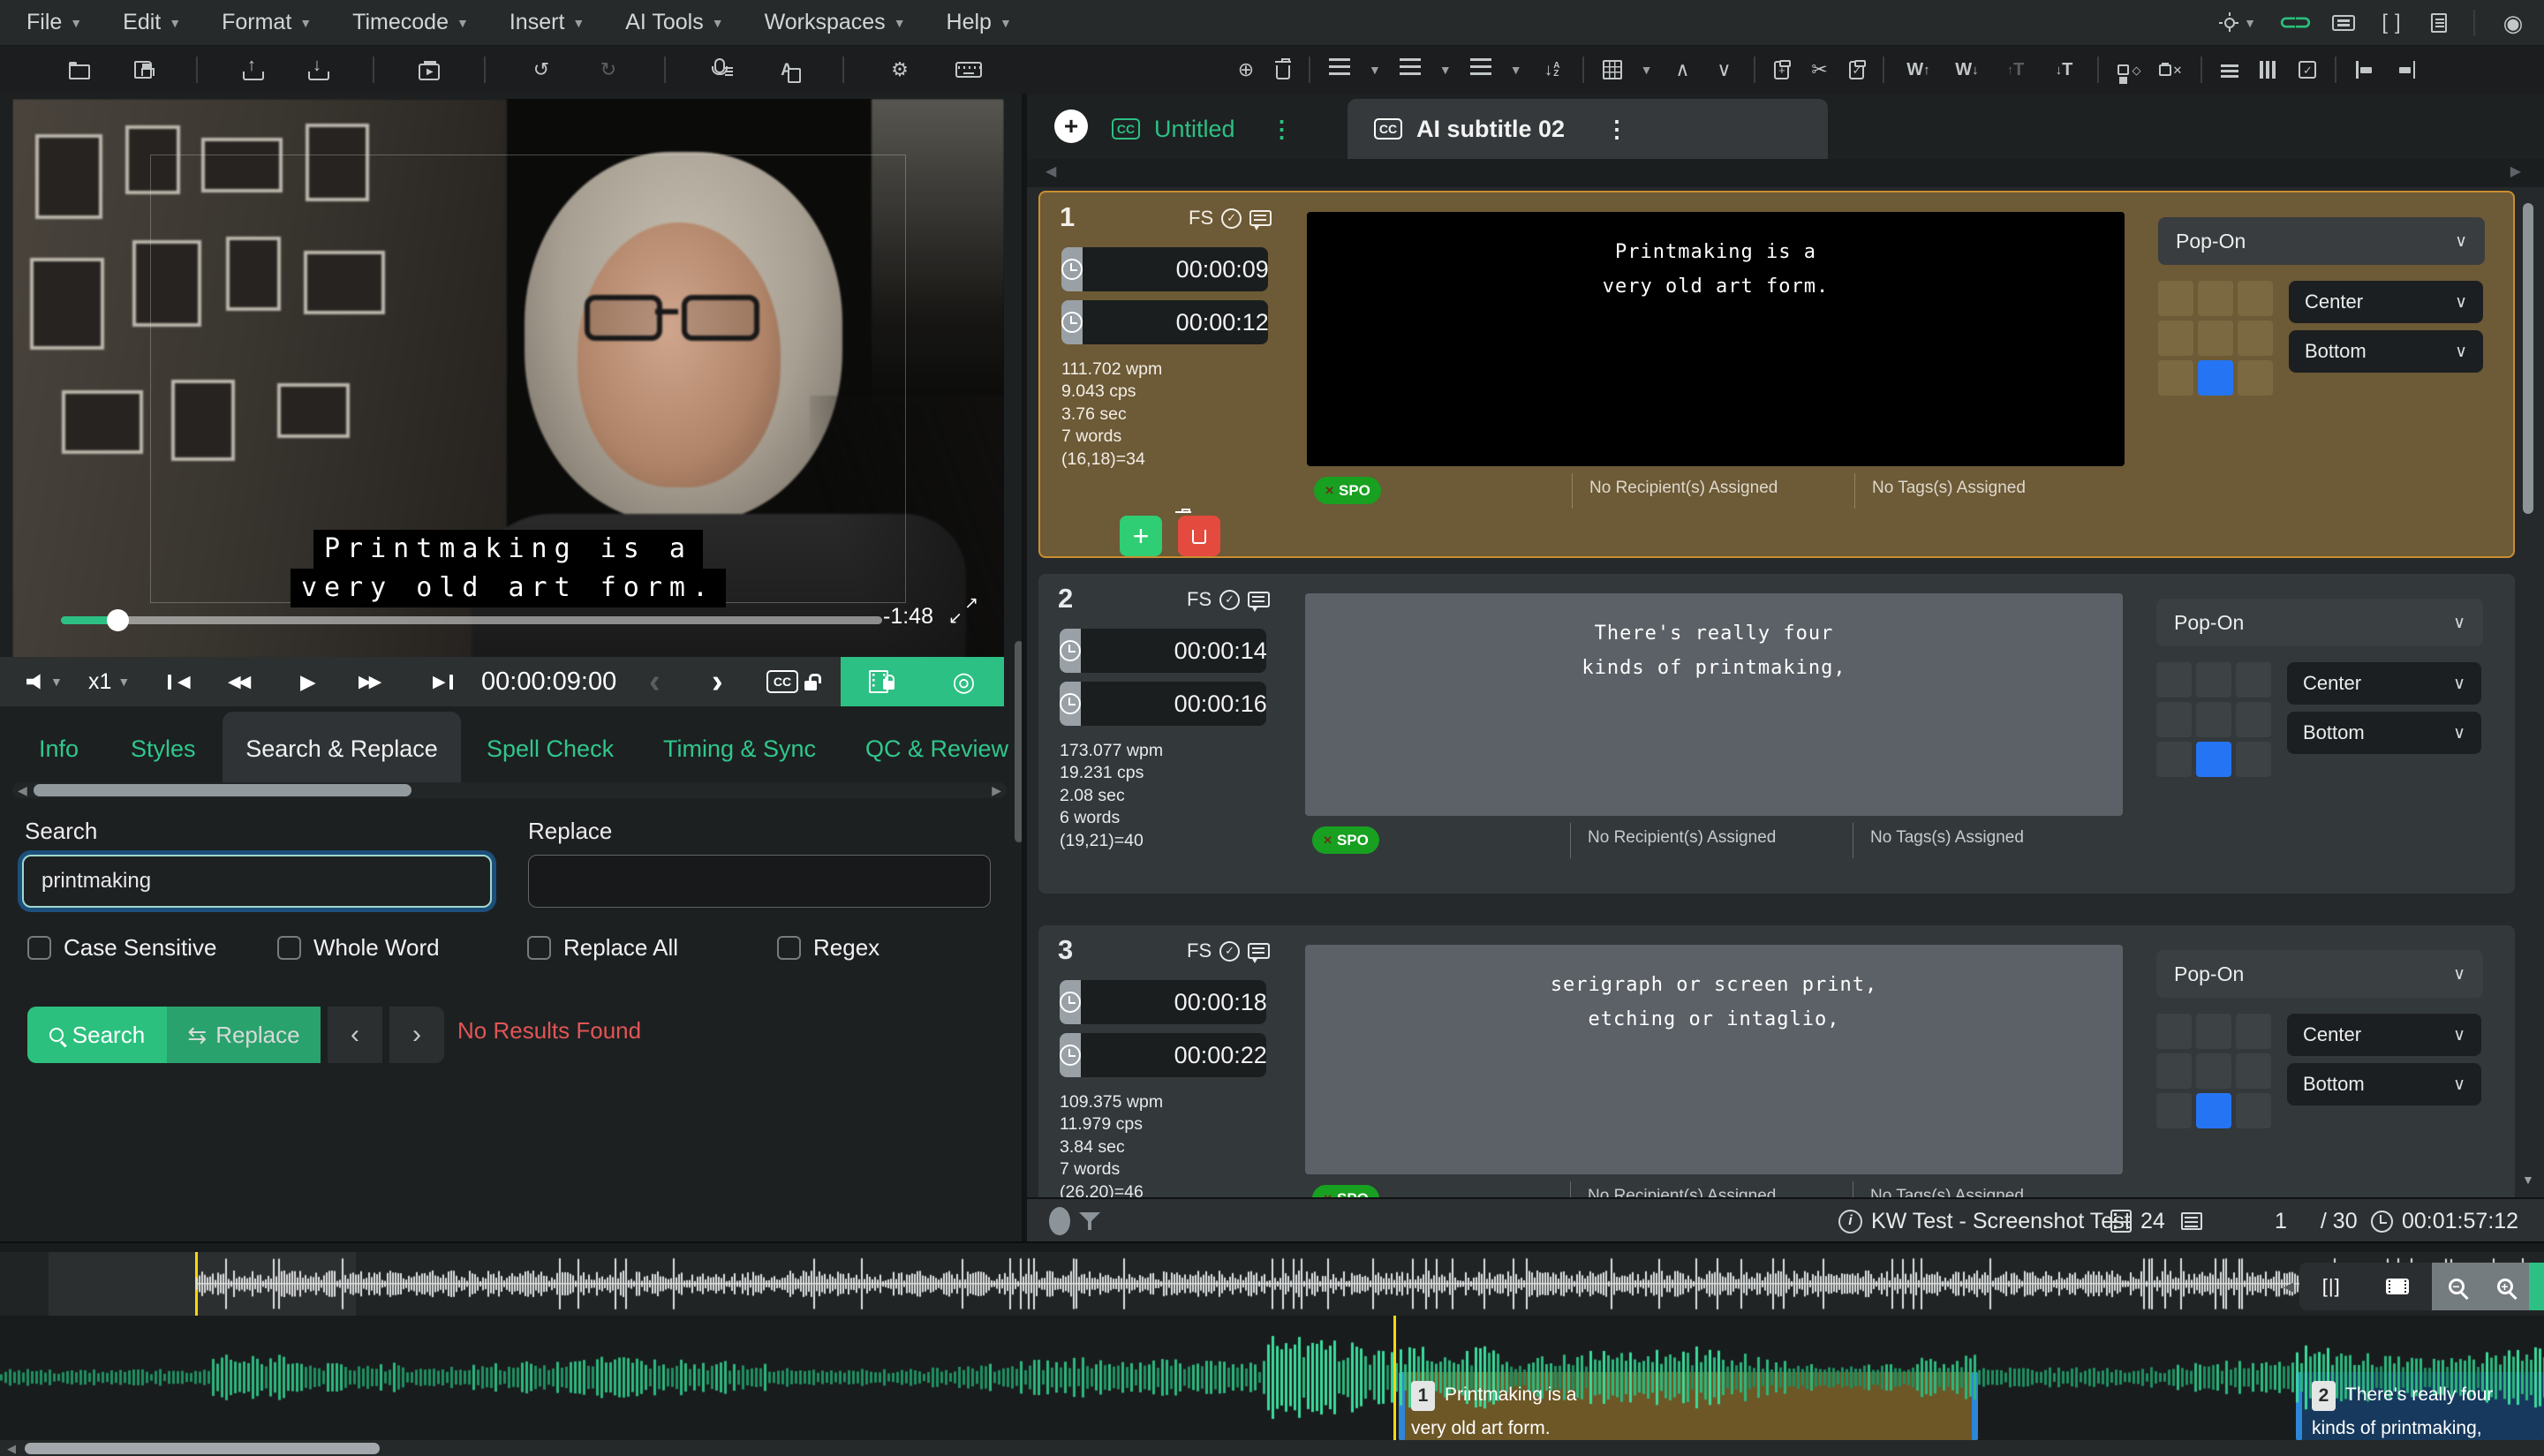  What do you see at coordinates (1245, 69) in the screenshot?
I see `add-event-icon: ⊕` at bounding box center [1245, 69].